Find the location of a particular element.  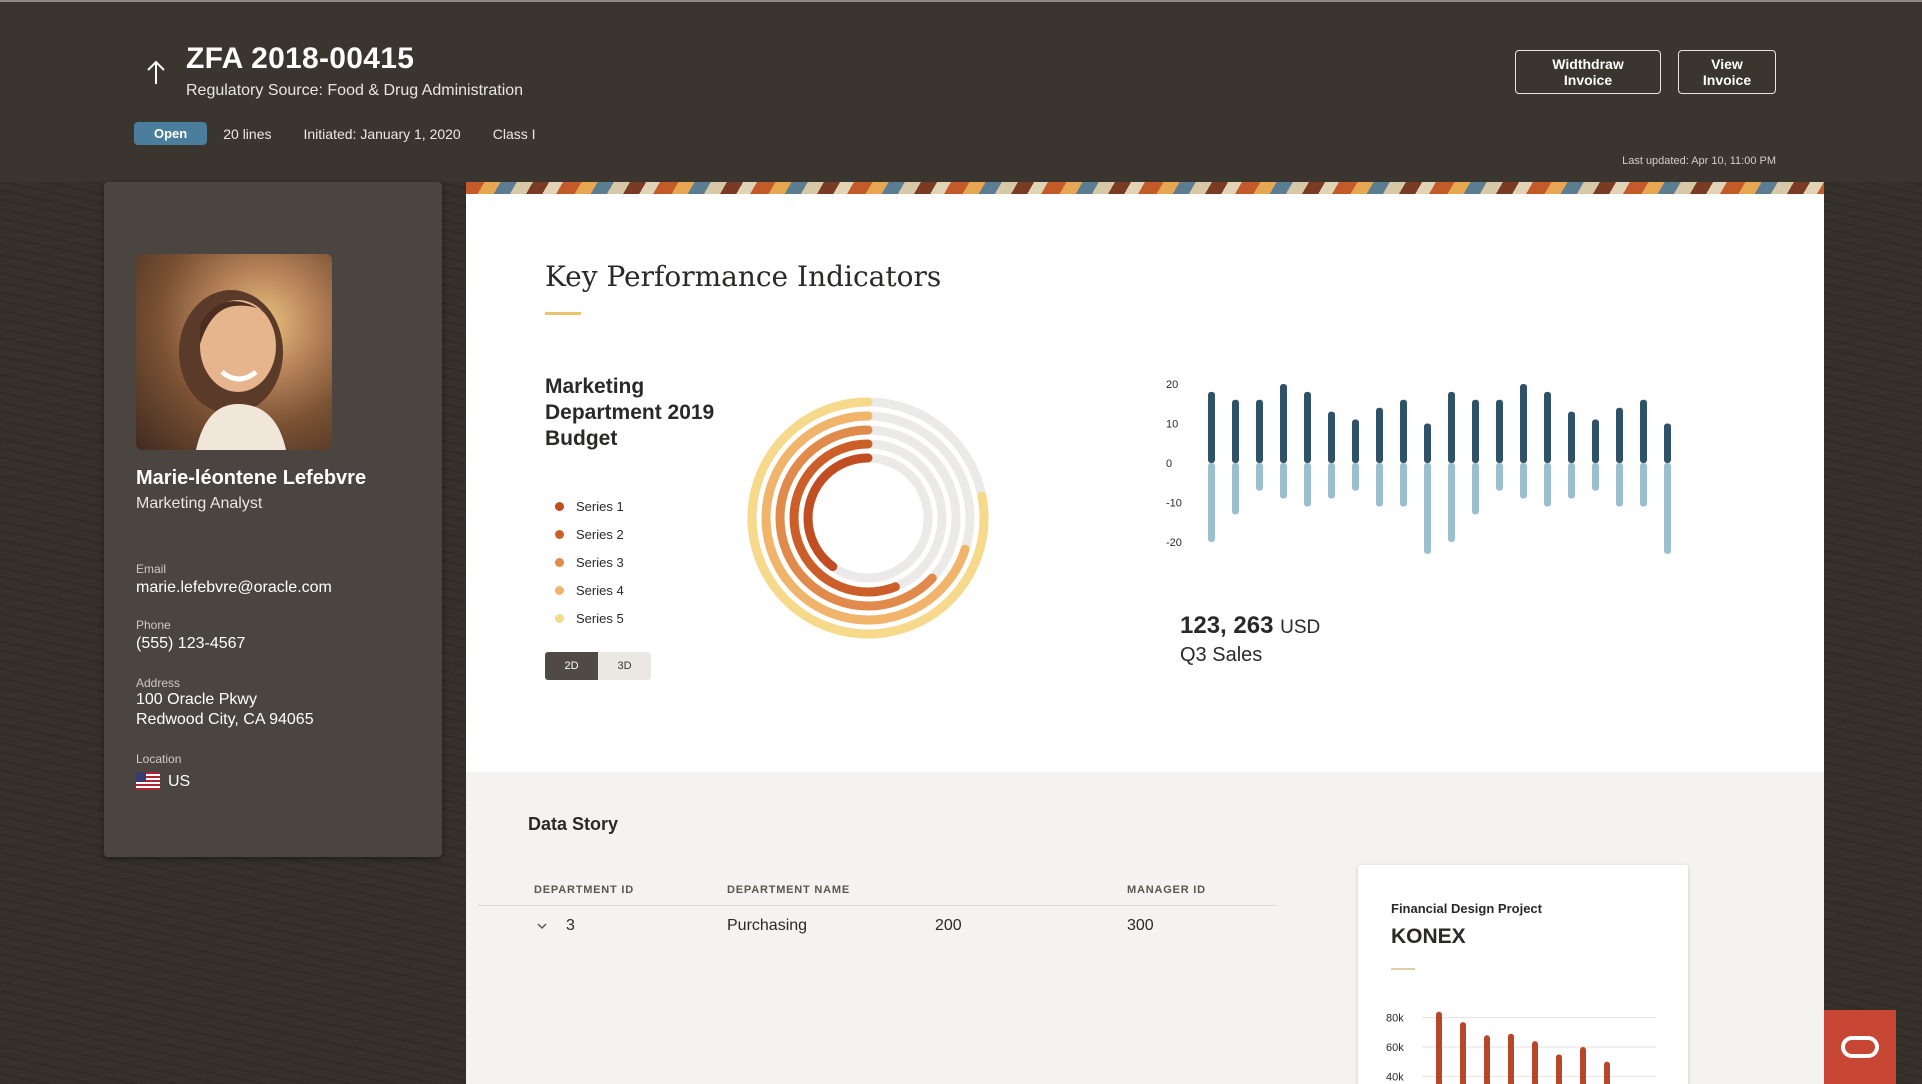

status-badge: Open is located at coordinates (171, 133).